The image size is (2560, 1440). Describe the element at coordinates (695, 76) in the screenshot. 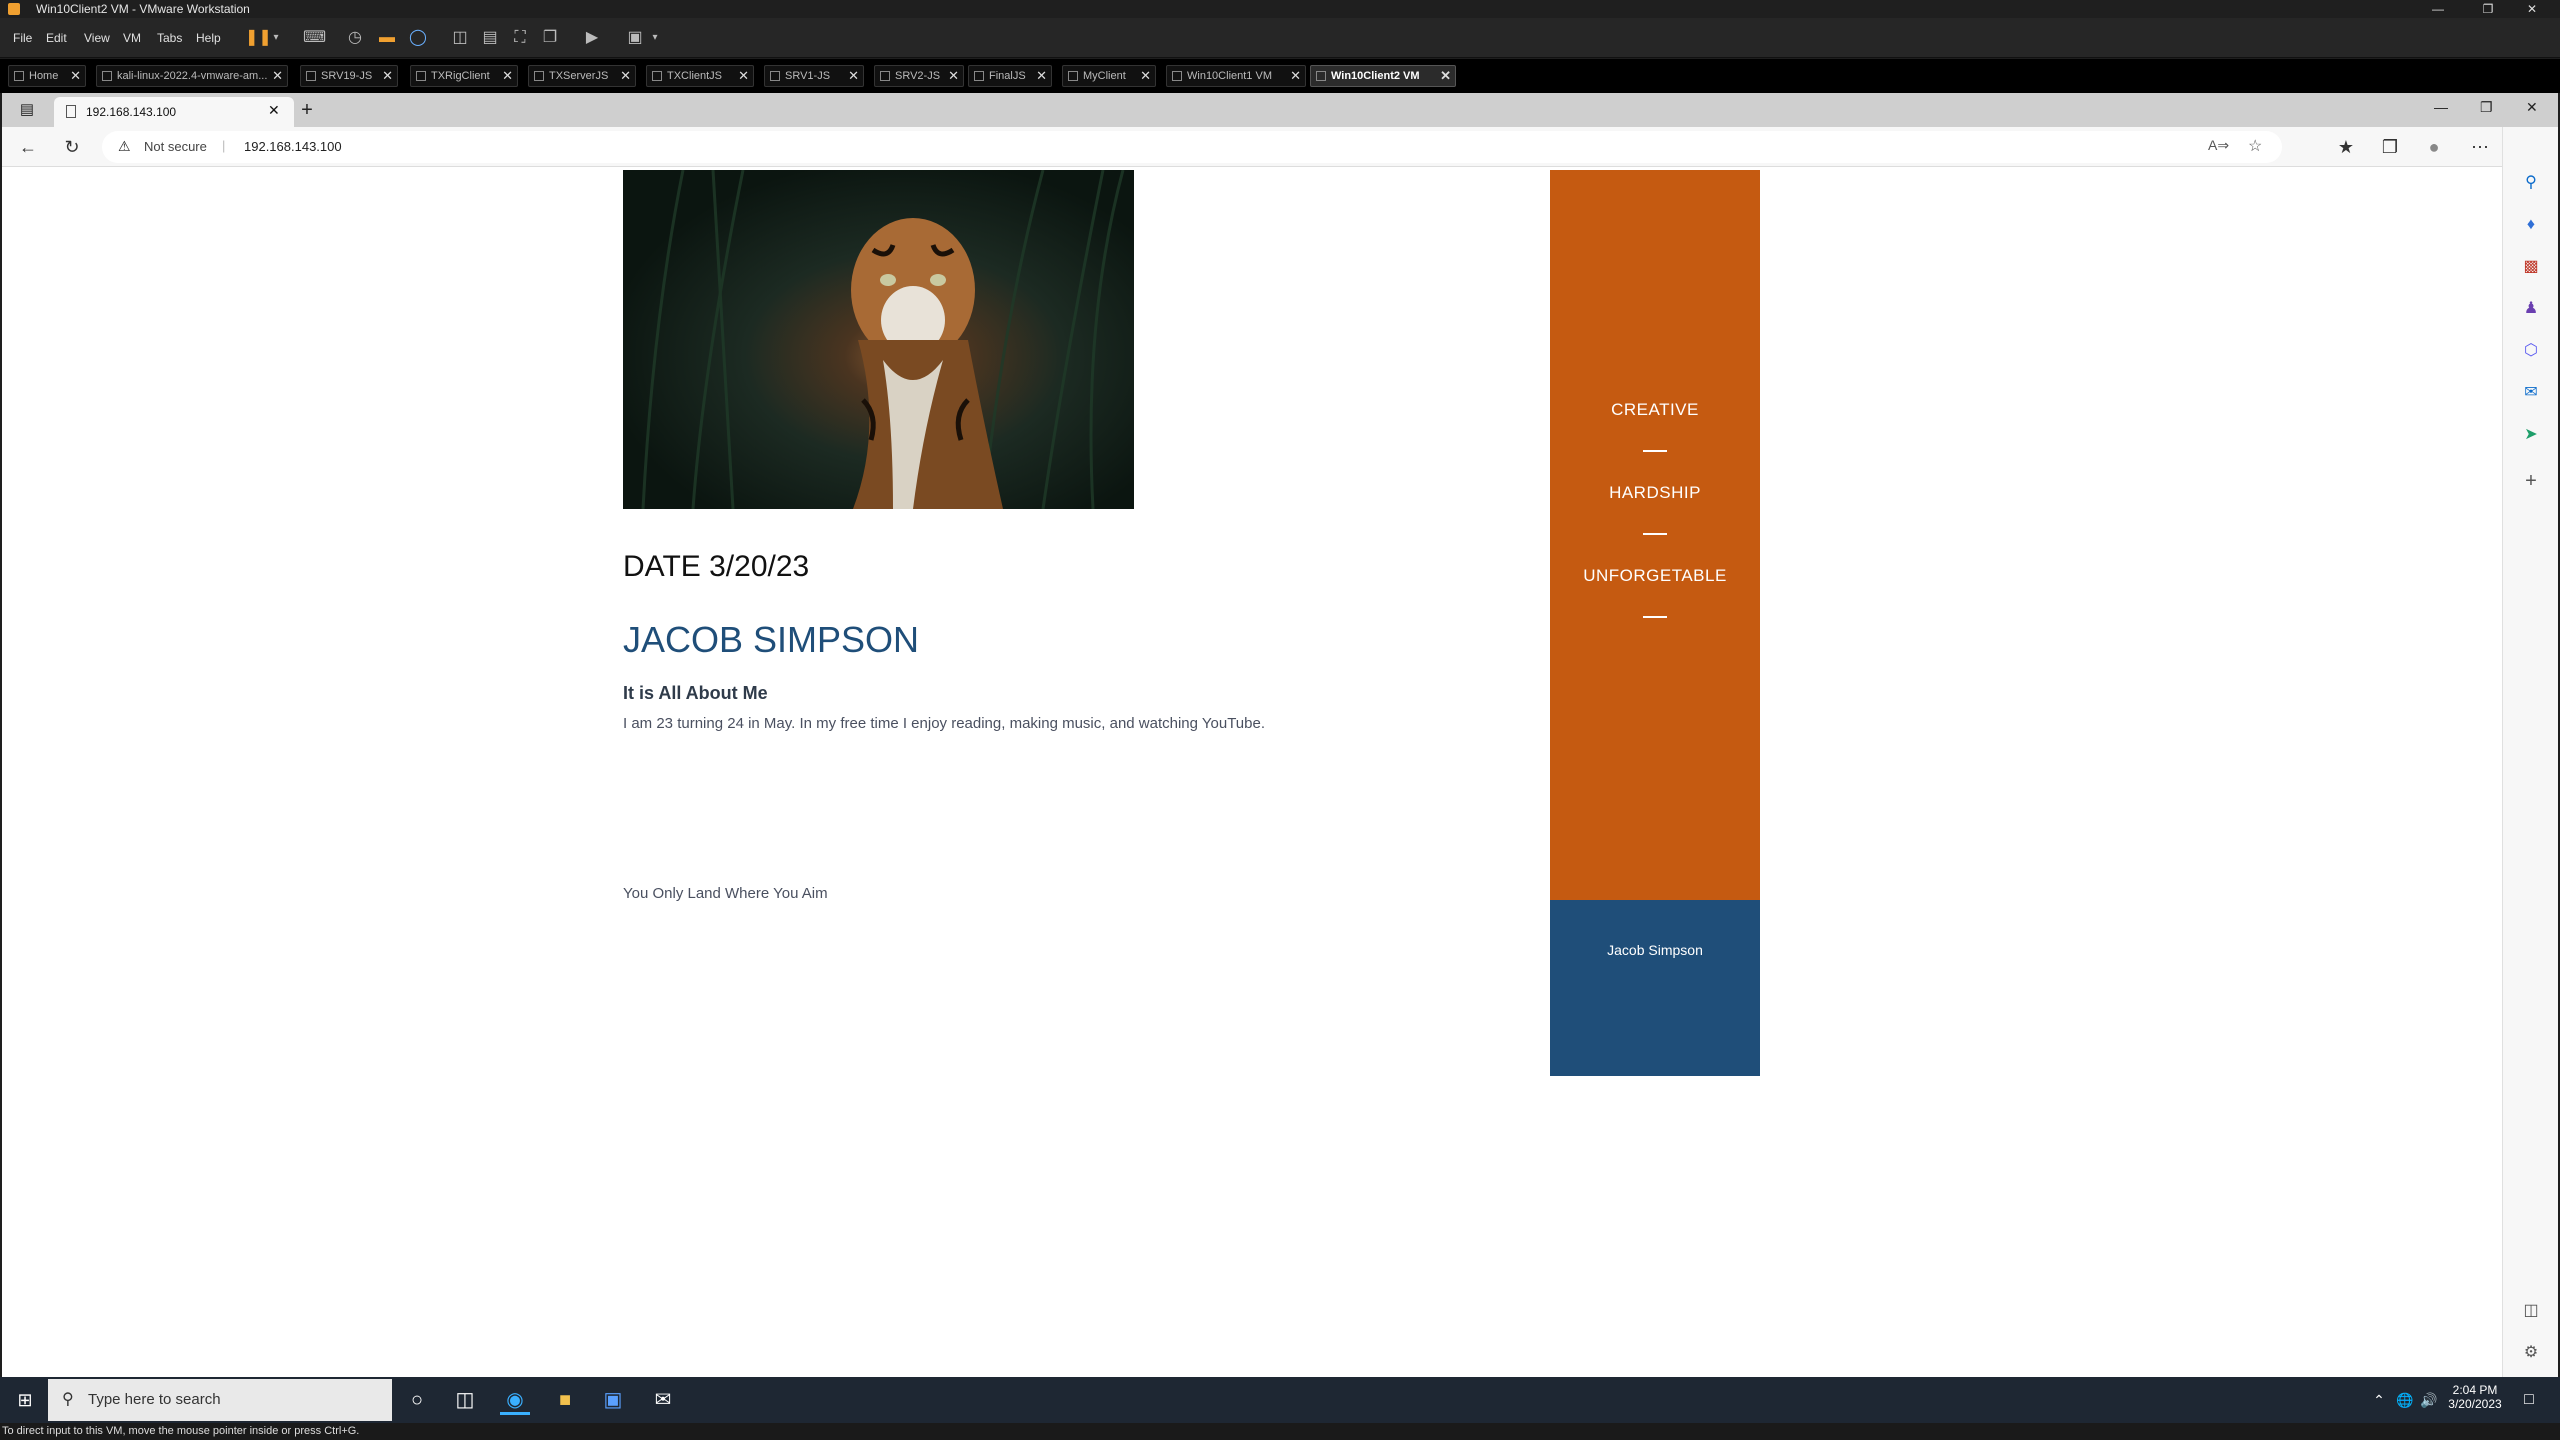

I see `vm-tab-label: TXClientJS` at that location.